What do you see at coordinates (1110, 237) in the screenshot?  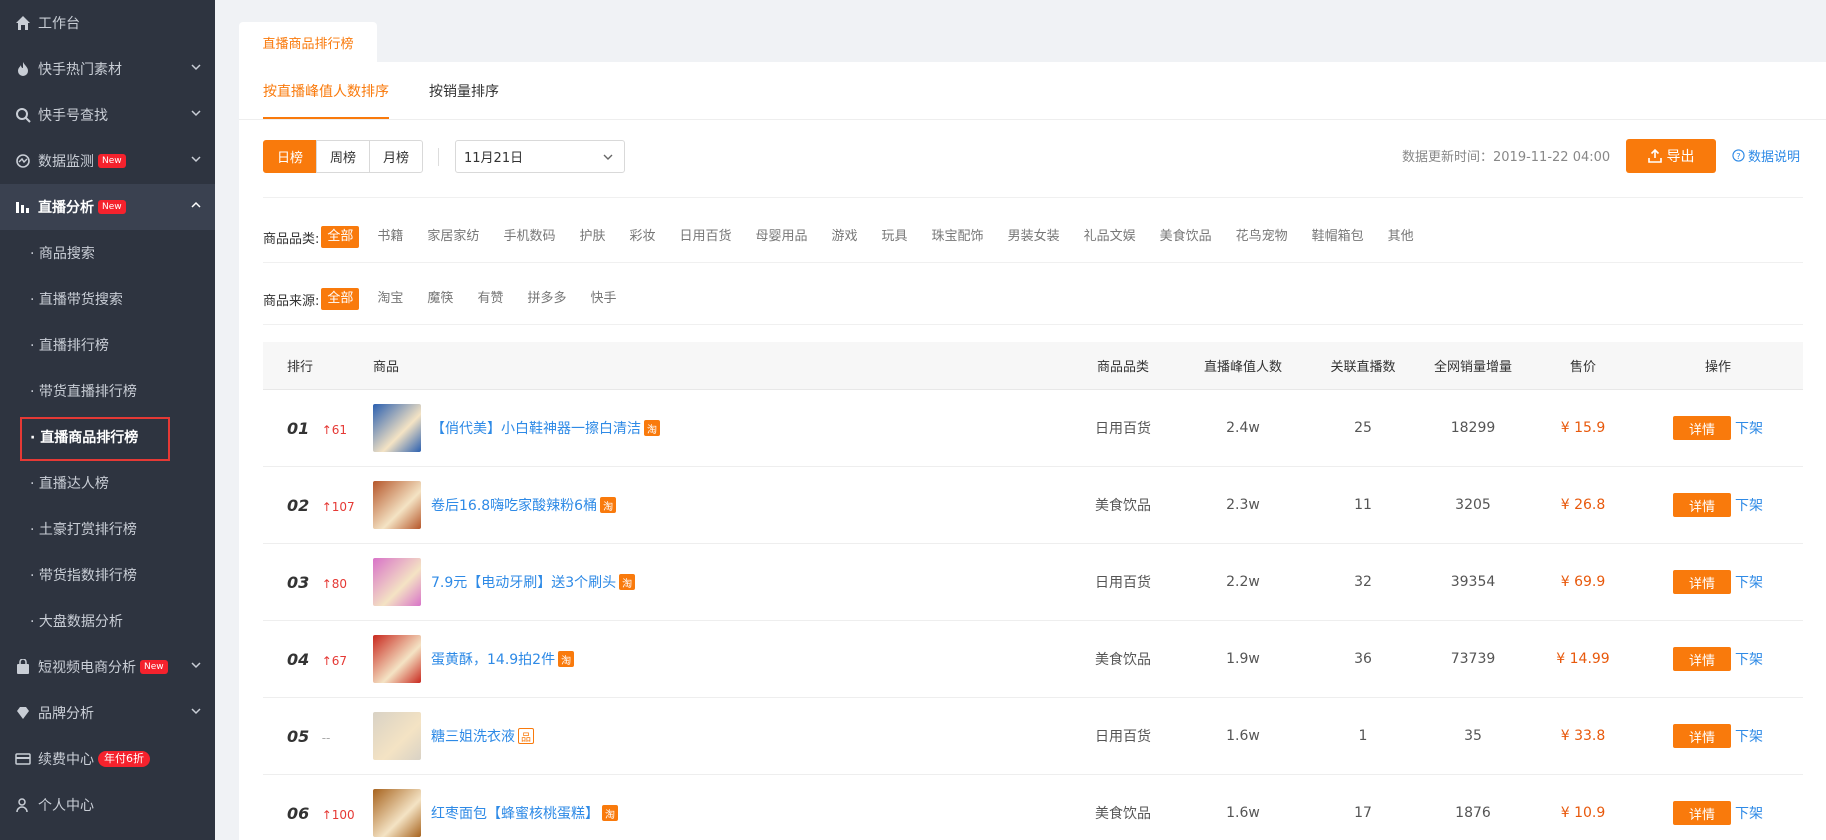 I see `category-chip: 礼品文娱` at bounding box center [1110, 237].